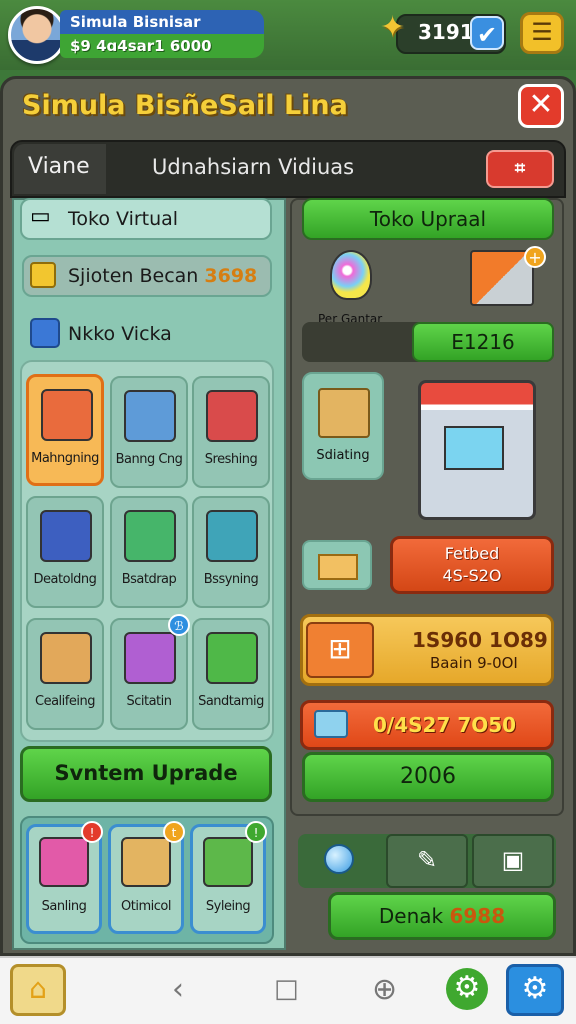 The image size is (576, 1024). What do you see at coordinates (65, 579) in the screenshot?
I see `tile-label: Deatoldng` at bounding box center [65, 579].